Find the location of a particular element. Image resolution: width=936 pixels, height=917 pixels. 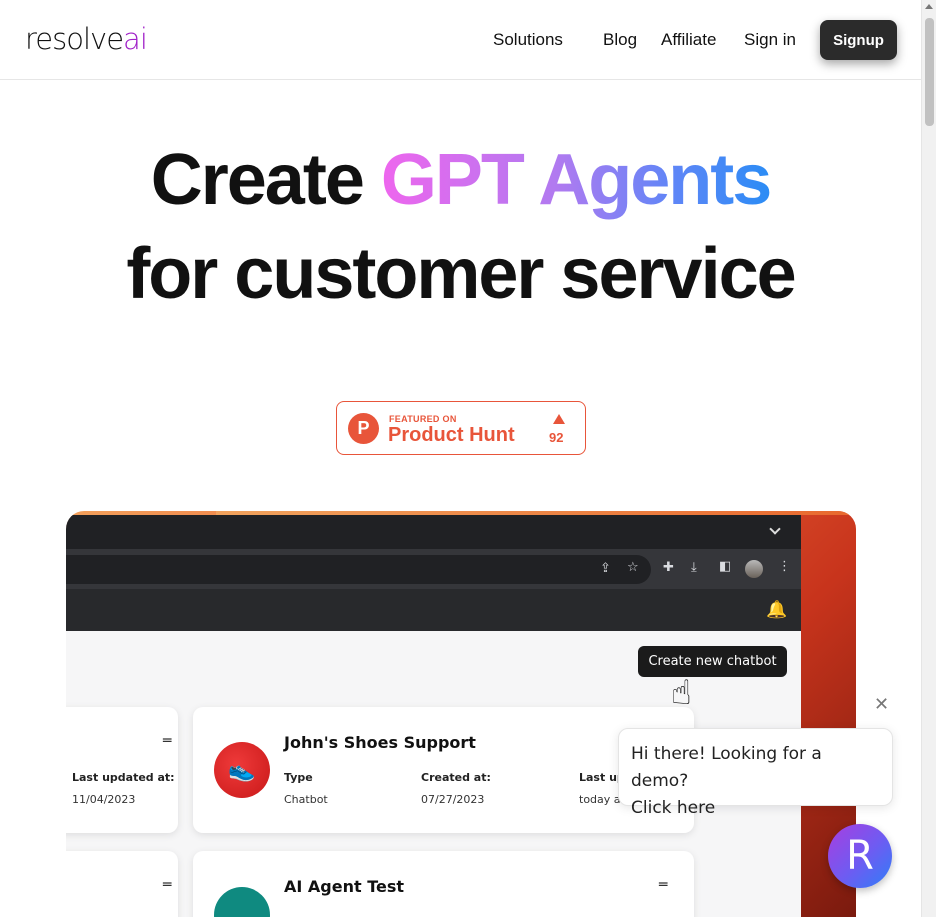

shoe-icon: 👟 is located at coordinates (242, 770).